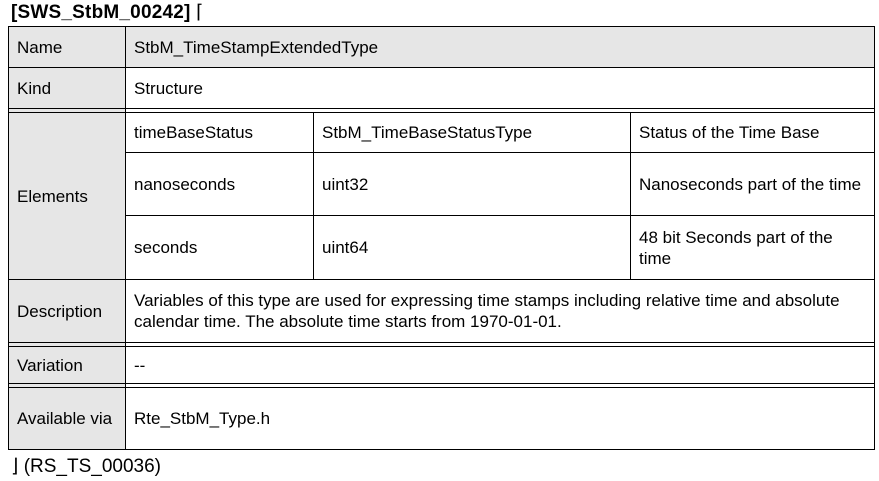 The height and width of the screenshot is (481, 879). I want to click on row-kind: Kind Structure, so click(442, 88).